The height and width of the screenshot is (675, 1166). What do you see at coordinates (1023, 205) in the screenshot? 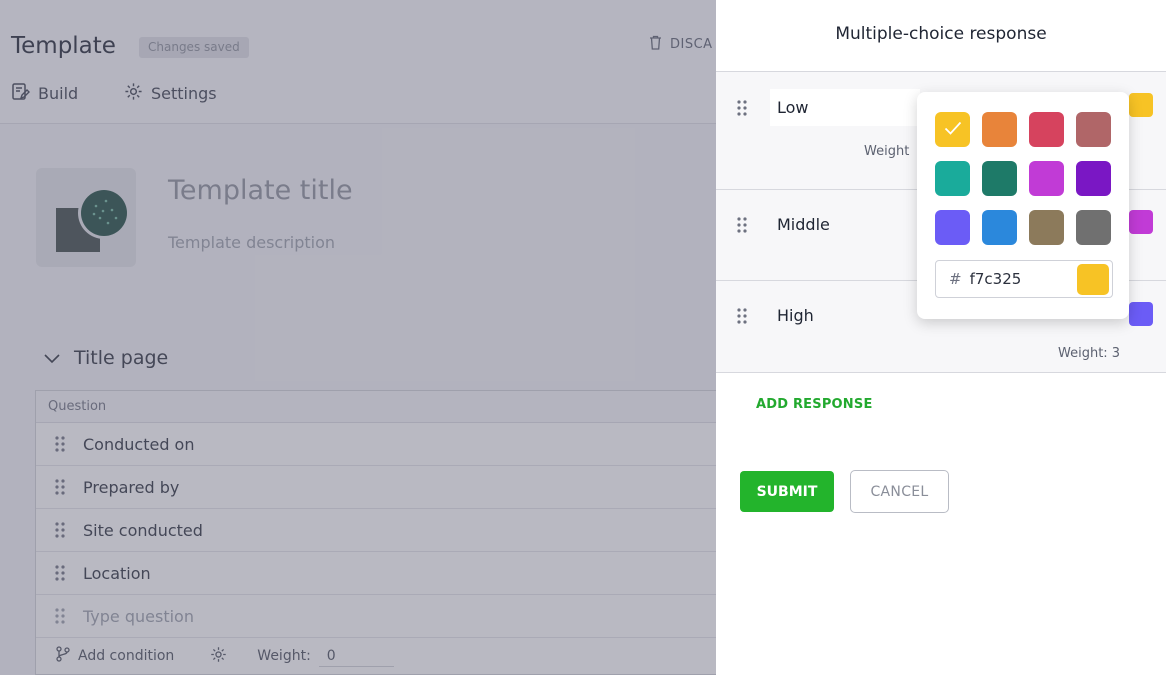
I see `color-picker-popover: # f7c325` at bounding box center [1023, 205].